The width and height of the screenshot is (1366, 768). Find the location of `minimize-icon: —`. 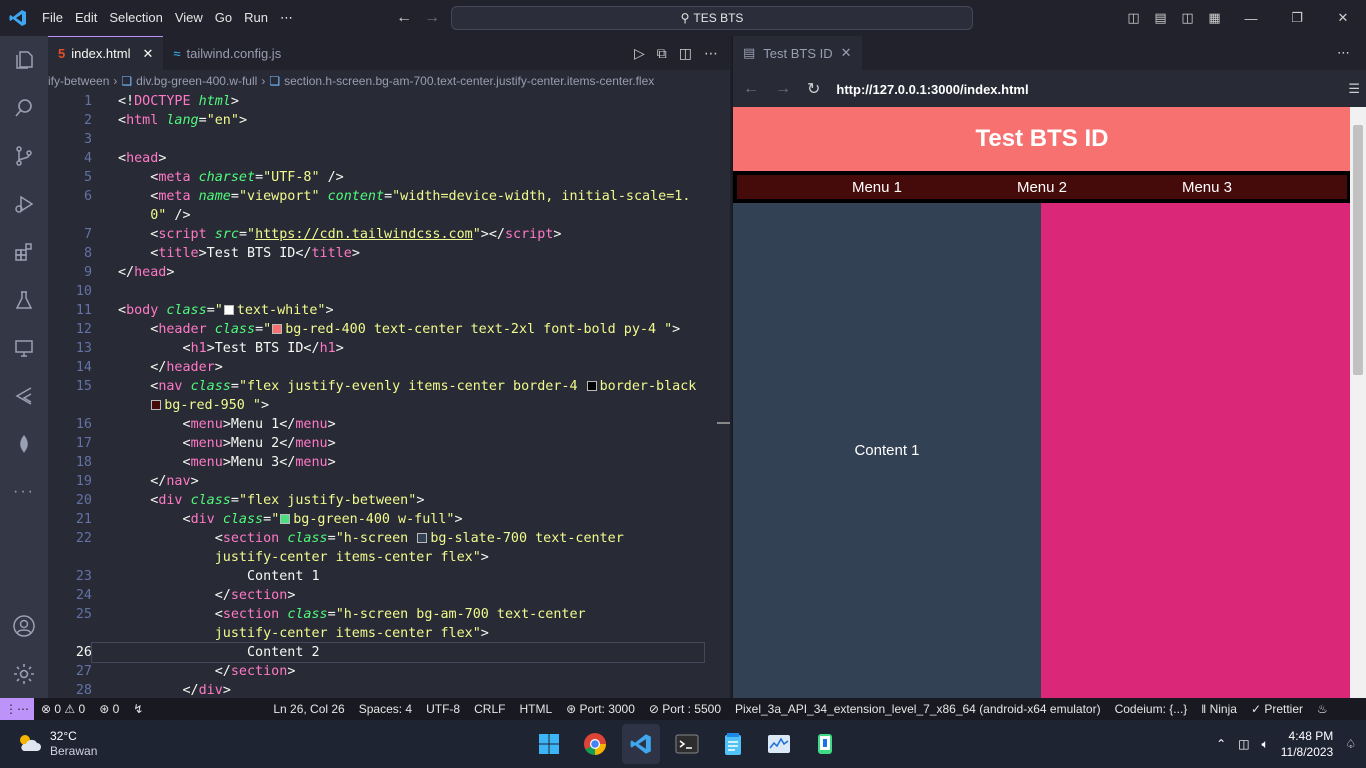

minimize-icon: — is located at coordinates (1251, 18).